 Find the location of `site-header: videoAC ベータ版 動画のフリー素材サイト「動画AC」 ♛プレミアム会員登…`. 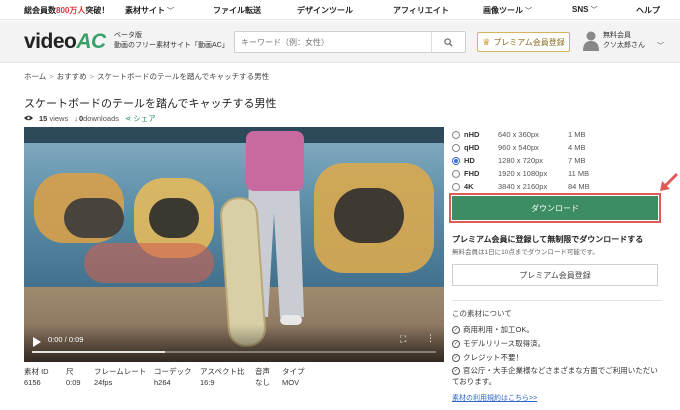

site-header: videoAC ベータ版 動画のフリー素材サイト「動画AC」 ♛プレミアム会員登… is located at coordinates (340, 42).